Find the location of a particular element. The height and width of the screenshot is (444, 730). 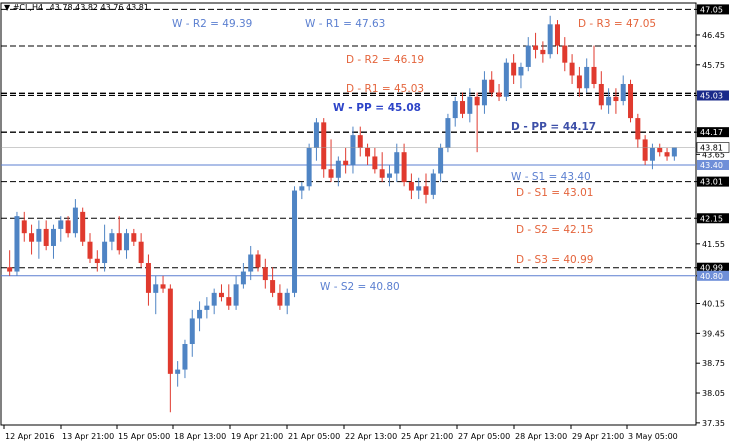

price-tick-label: 43.40 is located at coordinates (711, 165).